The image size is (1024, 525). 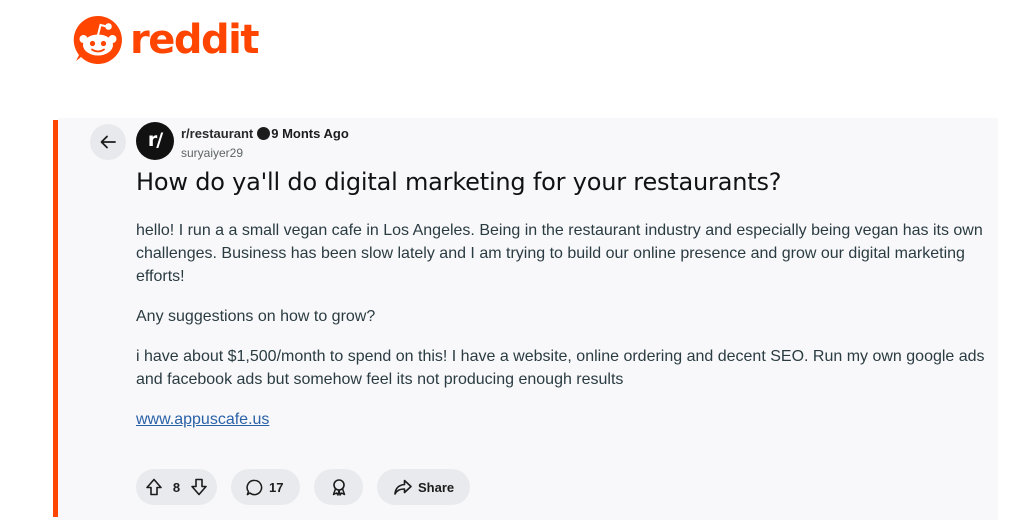 What do you see at coordinates (265, 487) in the screenshot?
I see `comments-button: 17` at bounding box center [265, 487].